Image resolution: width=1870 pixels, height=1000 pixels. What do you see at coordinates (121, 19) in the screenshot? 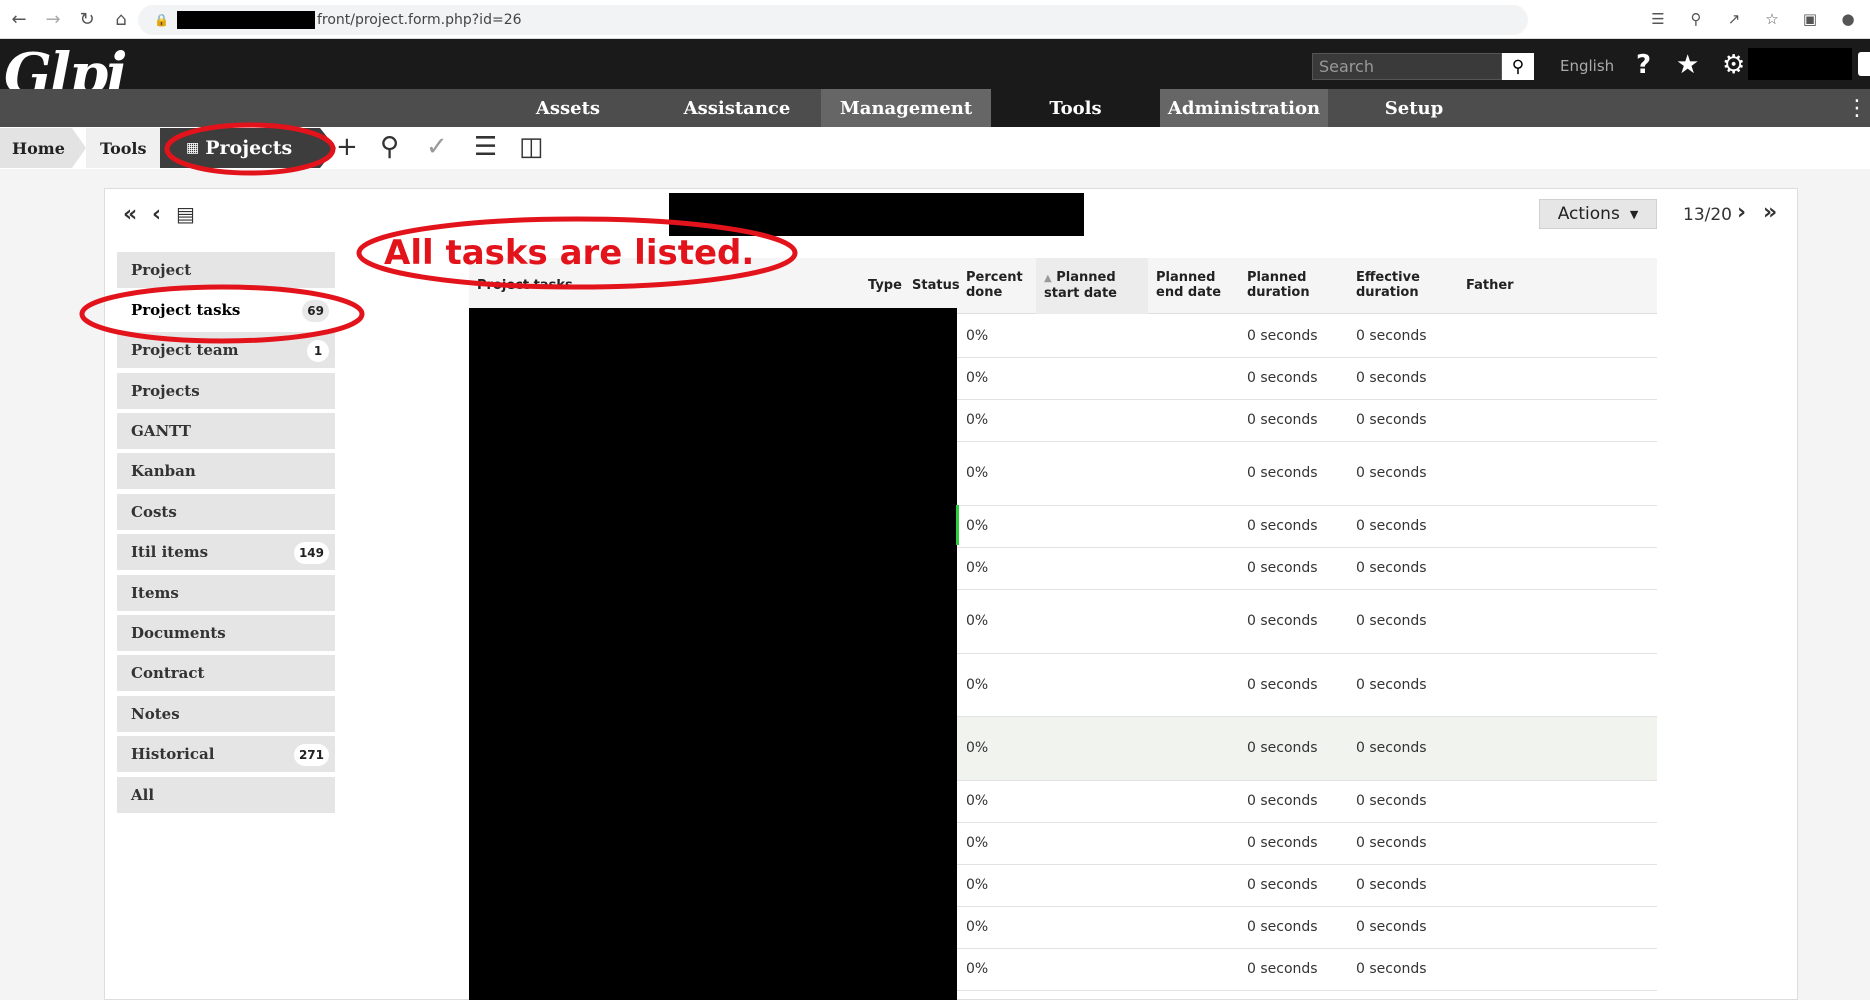
I see `home-icon: ⌂` at bounding box center [121, 19].